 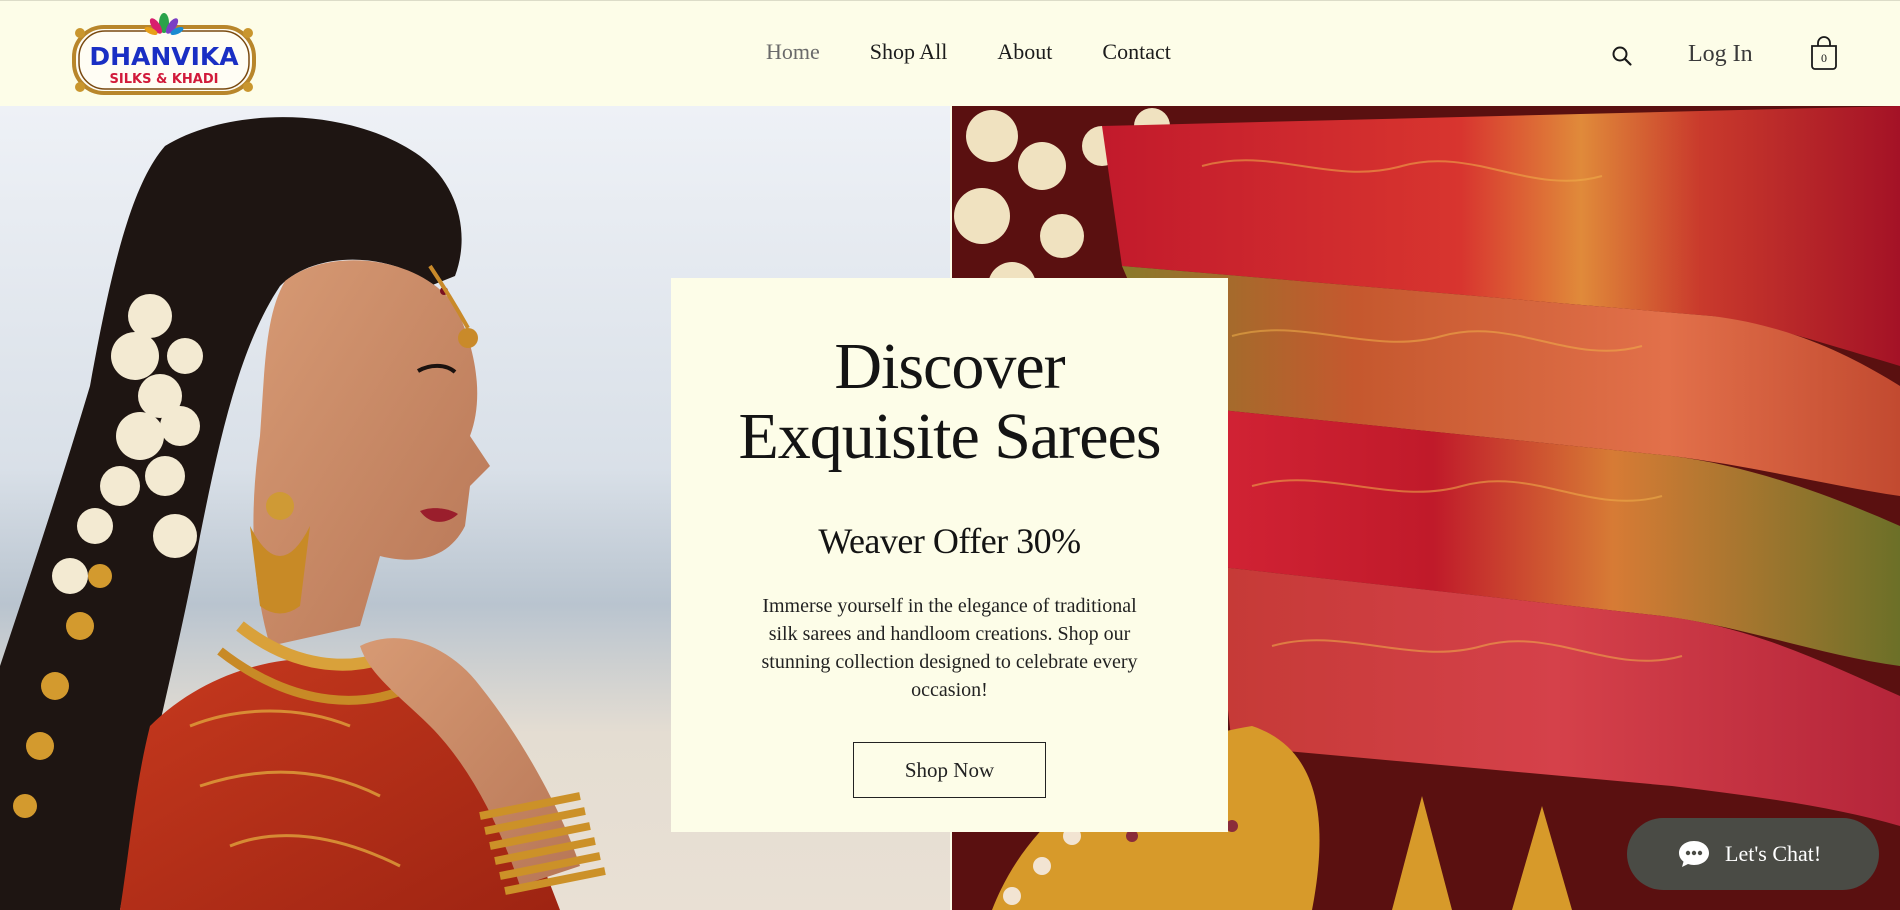 What do you see at coordinates (949, 541) in the screenshot?
I see `hero-subtitle: Weaver Offer 30%` at bounding box center [949, 541].